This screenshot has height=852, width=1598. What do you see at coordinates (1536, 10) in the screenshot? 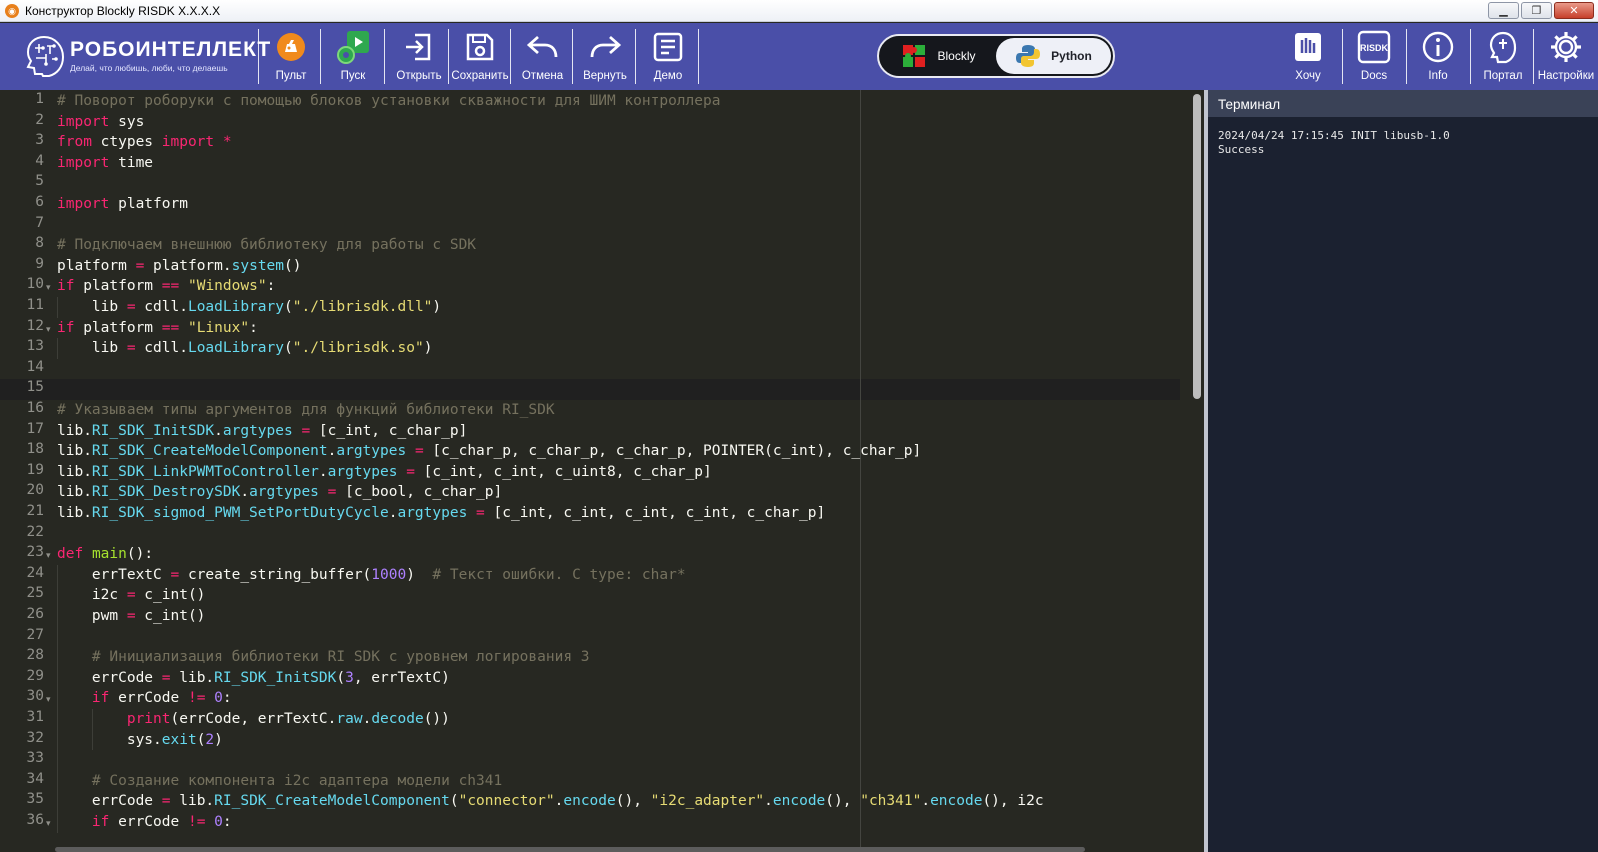
I see `maximize-button: ❐` at bounding box center [1536, 10].